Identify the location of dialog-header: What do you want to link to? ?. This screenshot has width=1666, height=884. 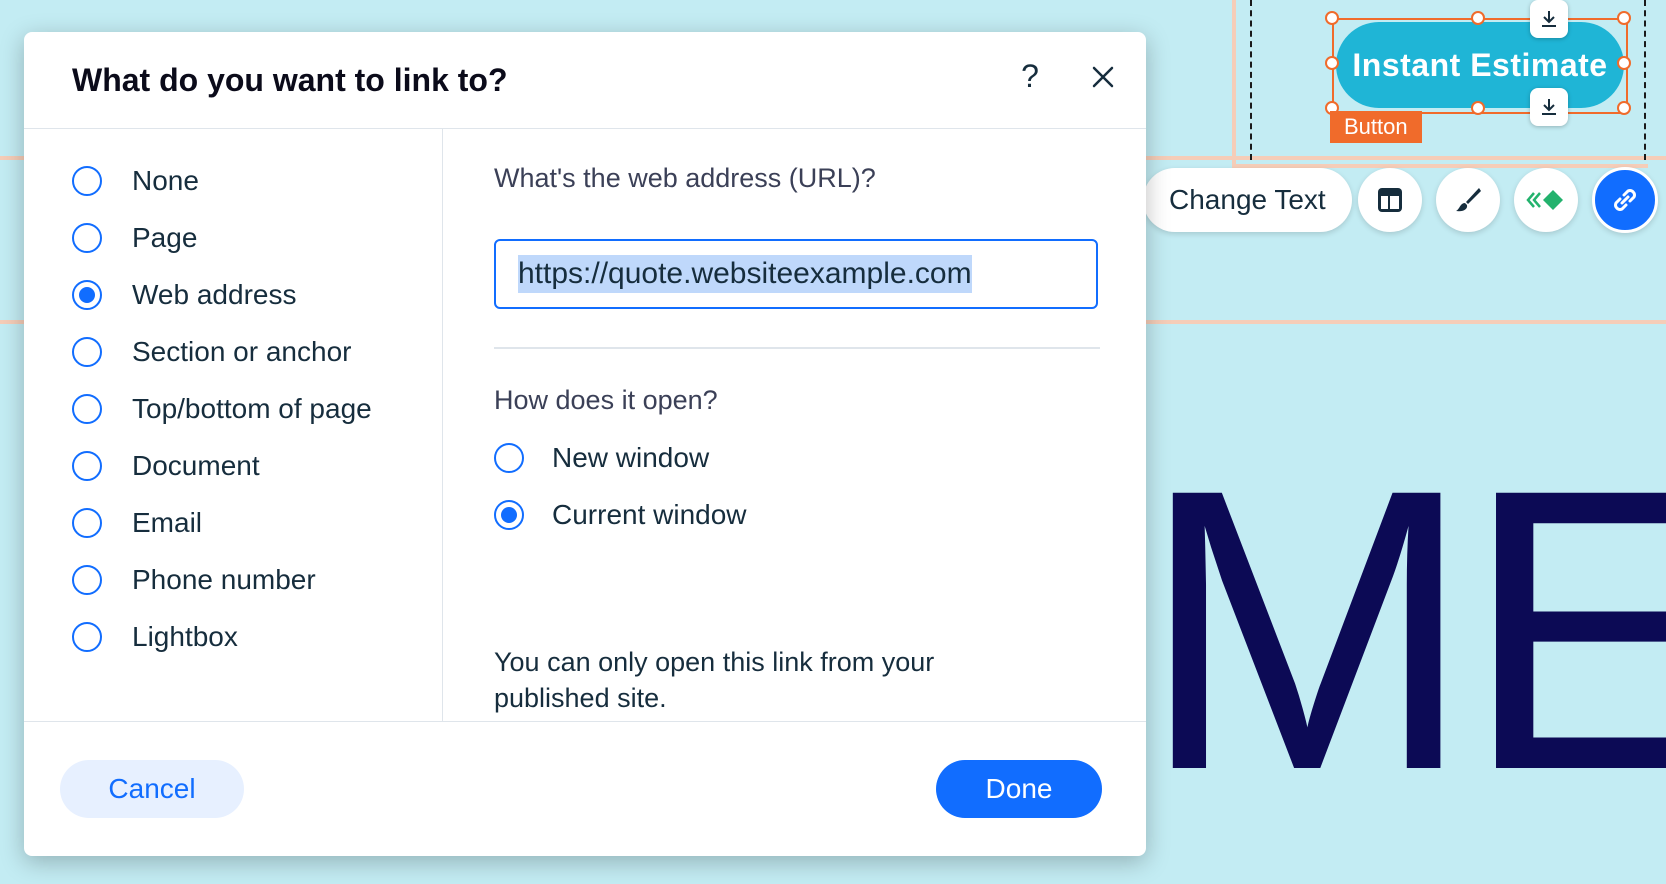
(585, 80).